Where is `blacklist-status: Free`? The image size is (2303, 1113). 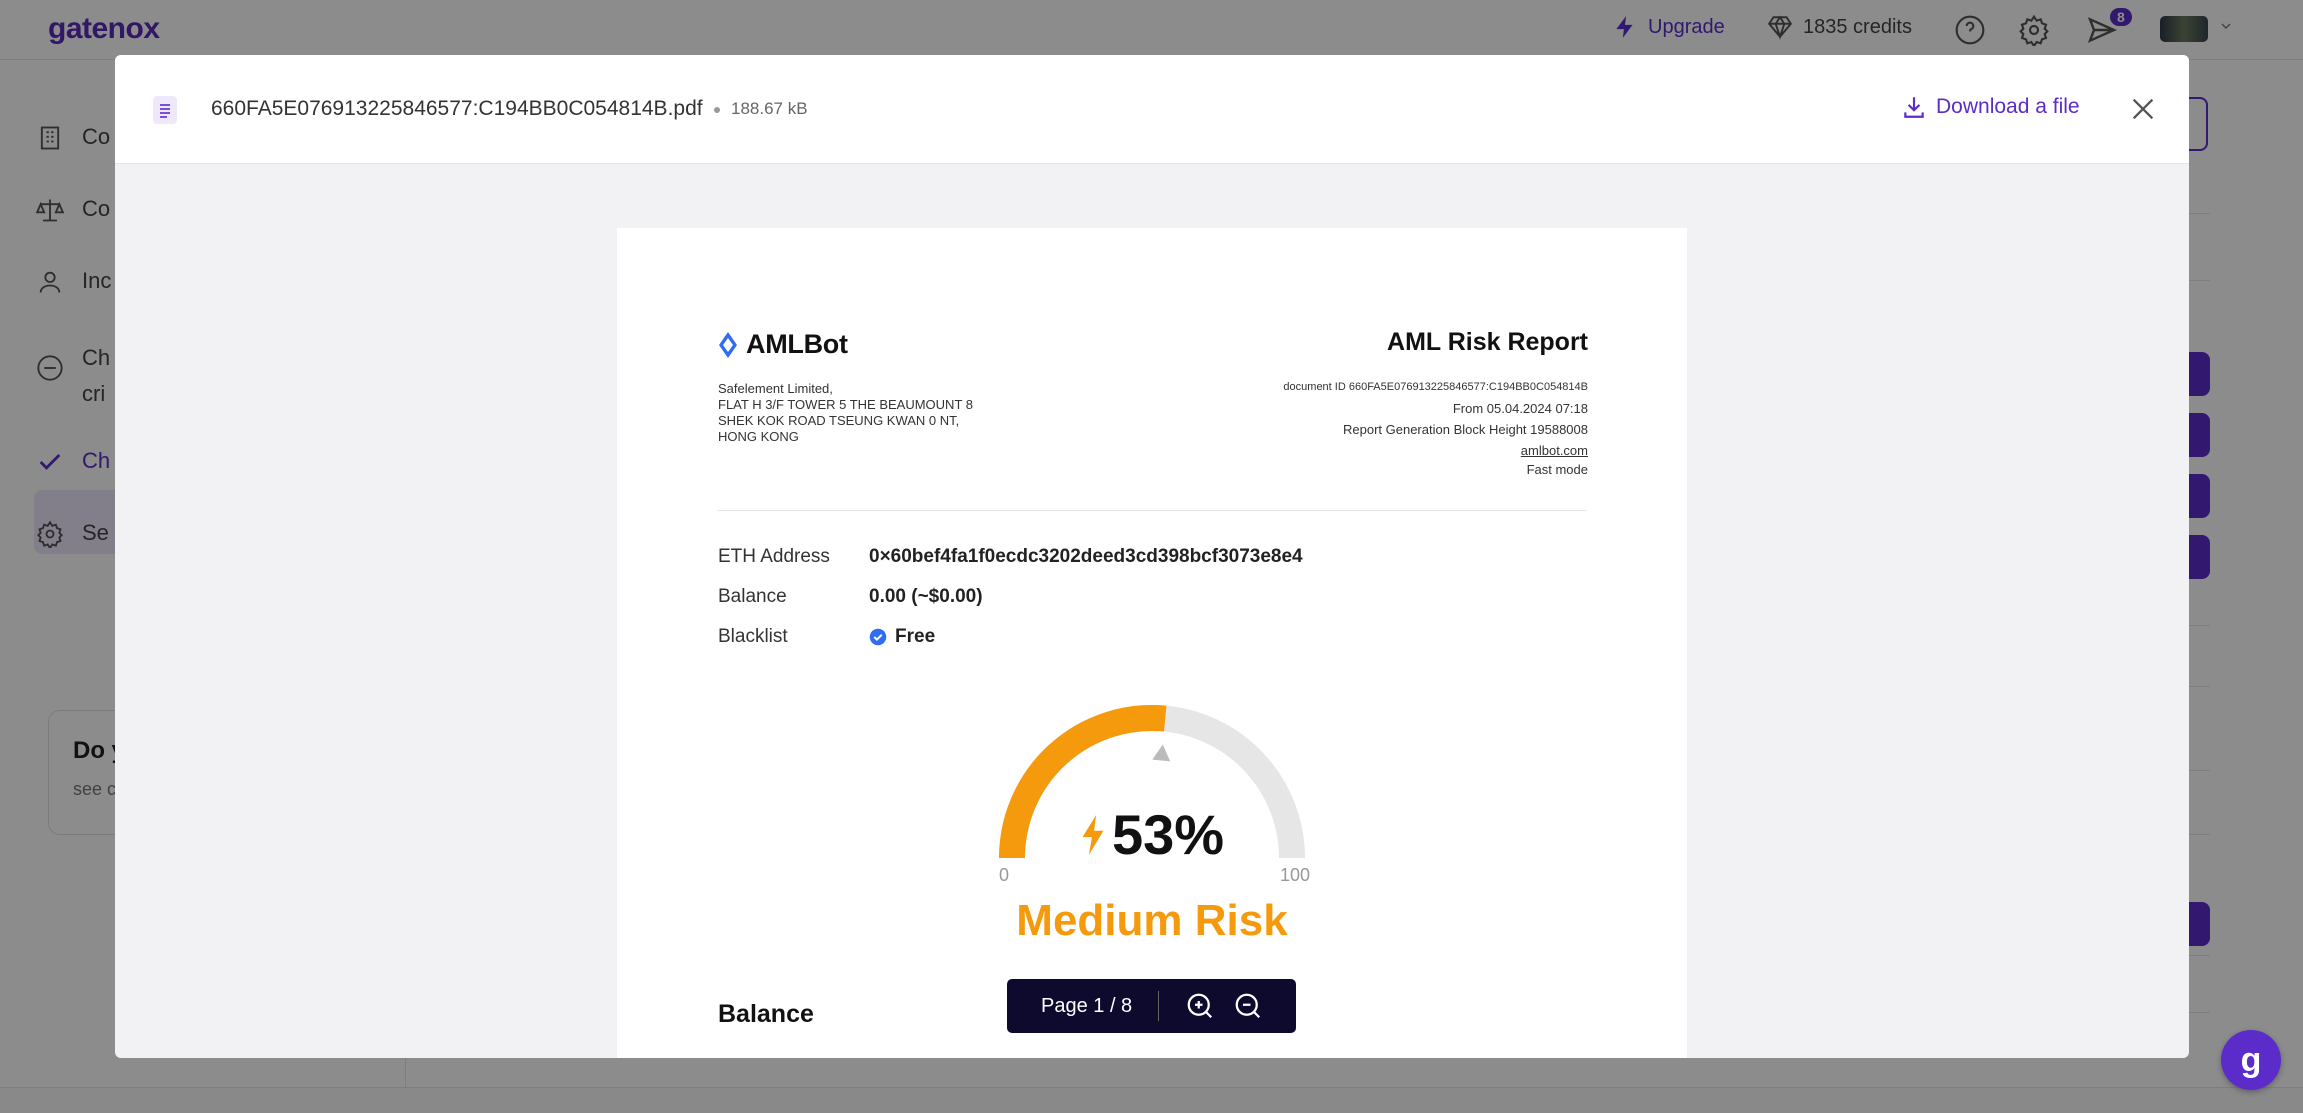 blacklist-status: Free is located at coordinates (902, 637).